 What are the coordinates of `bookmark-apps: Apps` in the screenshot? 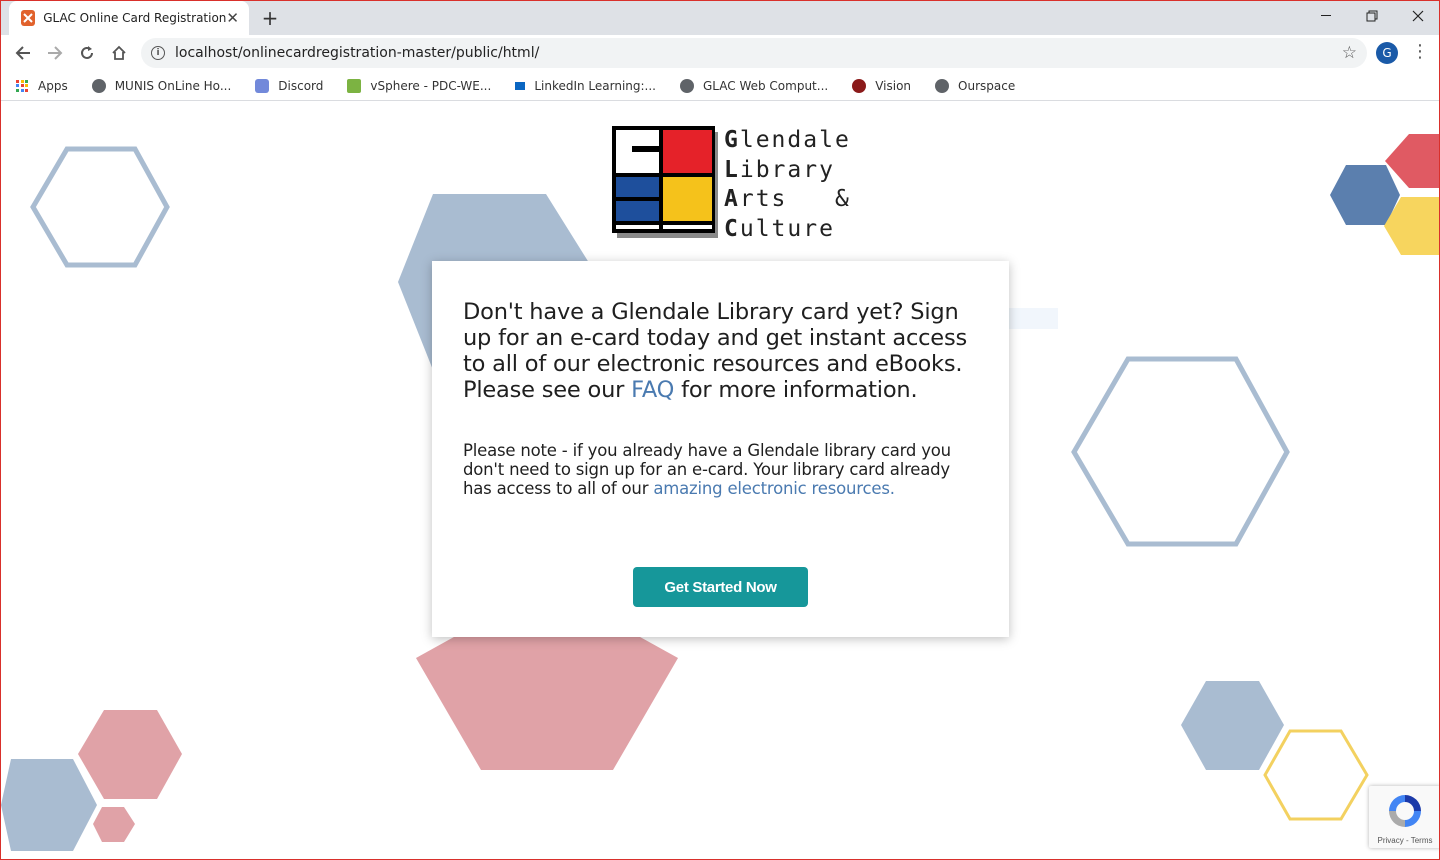 It's located at (41, 86).